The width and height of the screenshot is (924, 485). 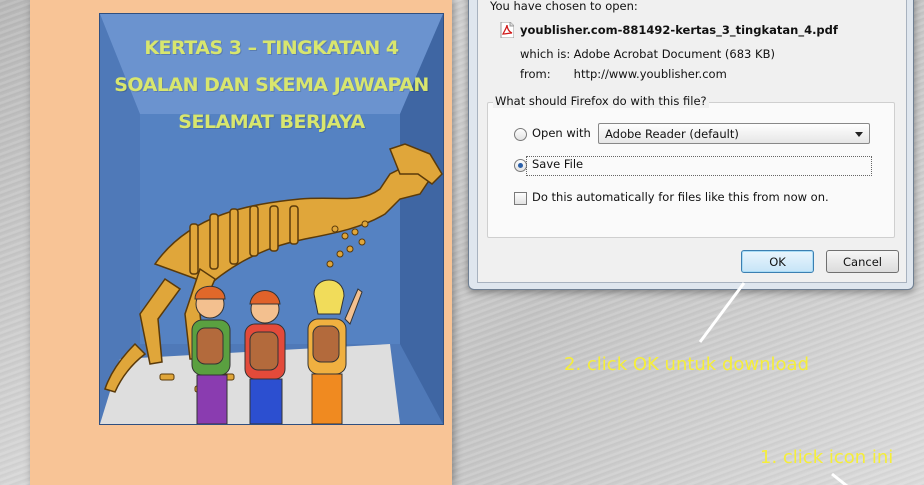 I want to click on annotation-pointers, so click(x=773, y=383).